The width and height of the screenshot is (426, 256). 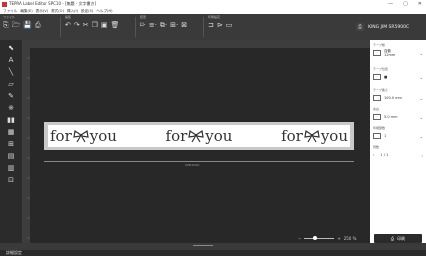 What do you see at coordinates (87, 11) in the screenshot?
I see `menu-settings: 設定(S)` at bounding box center [87, 11].